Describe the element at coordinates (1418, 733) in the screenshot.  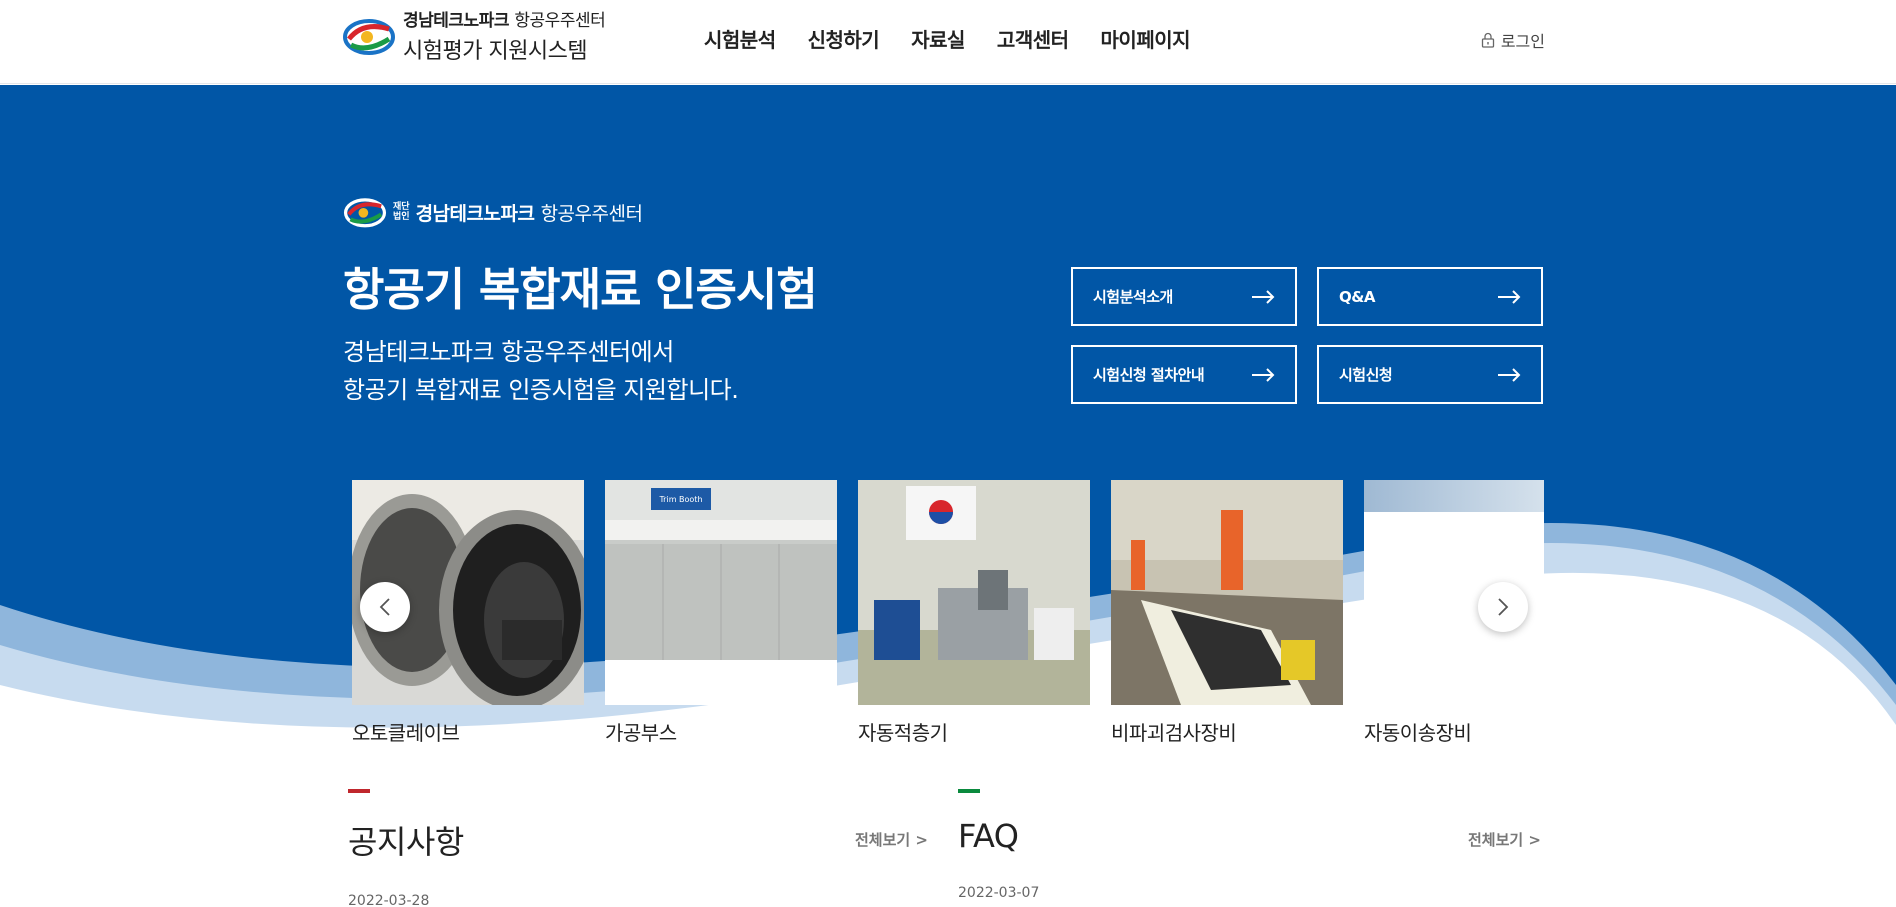
I see `card-label-transfer: 자동이송장비` at that location.